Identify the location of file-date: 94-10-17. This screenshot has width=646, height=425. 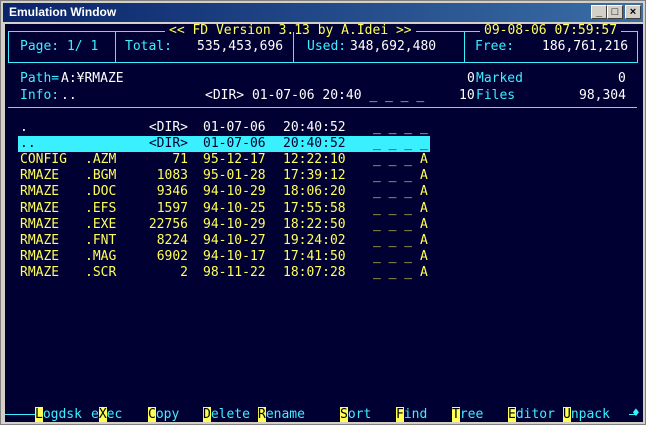
(234, 256).